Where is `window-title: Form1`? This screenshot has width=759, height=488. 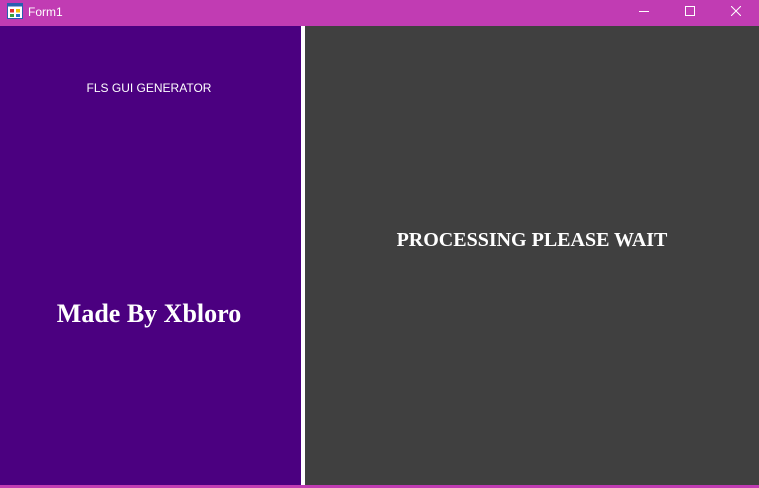
window-title: Form1 is located at coordinates (45, 12).